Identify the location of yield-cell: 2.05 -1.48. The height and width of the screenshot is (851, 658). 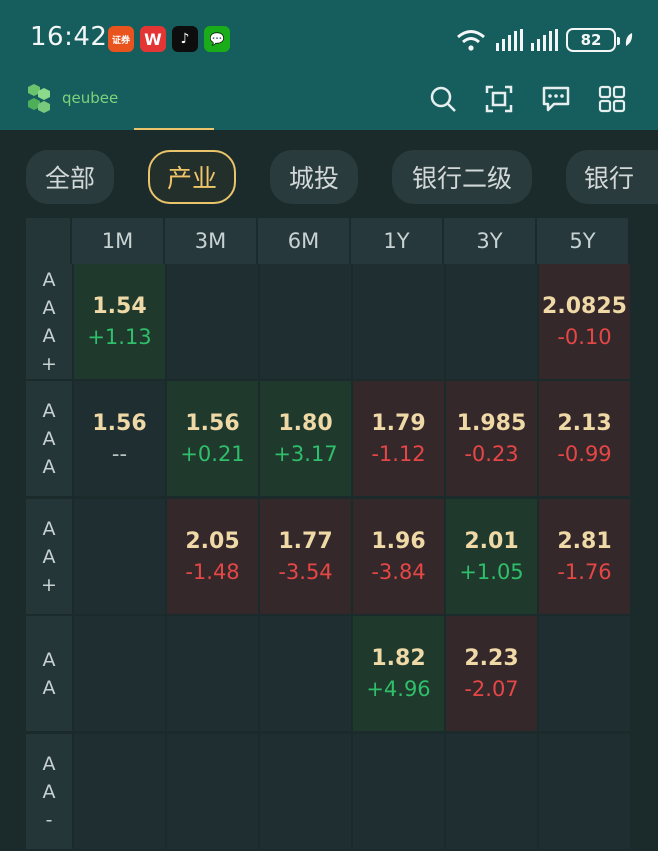
(211, 557).